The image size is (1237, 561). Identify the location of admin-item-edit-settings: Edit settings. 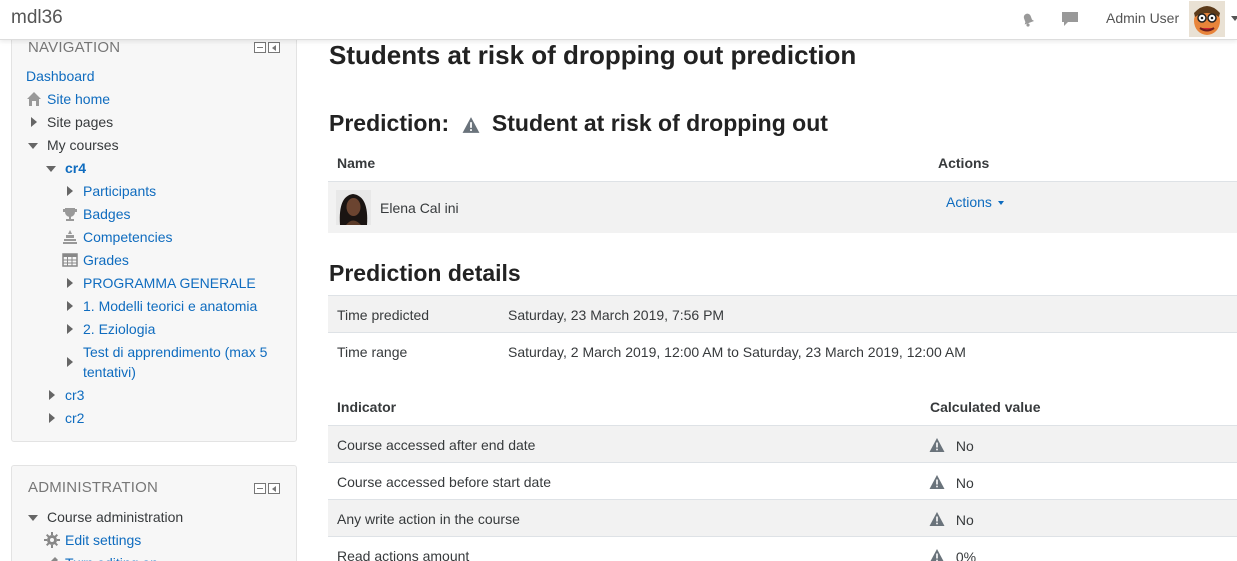
(92, 540).